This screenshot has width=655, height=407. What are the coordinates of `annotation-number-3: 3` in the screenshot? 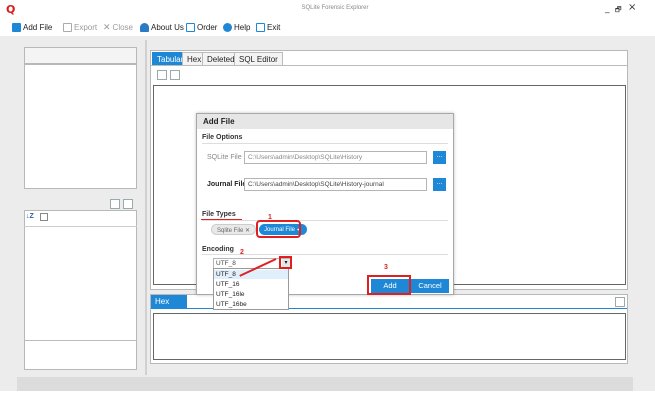 It's located at (386, 267).